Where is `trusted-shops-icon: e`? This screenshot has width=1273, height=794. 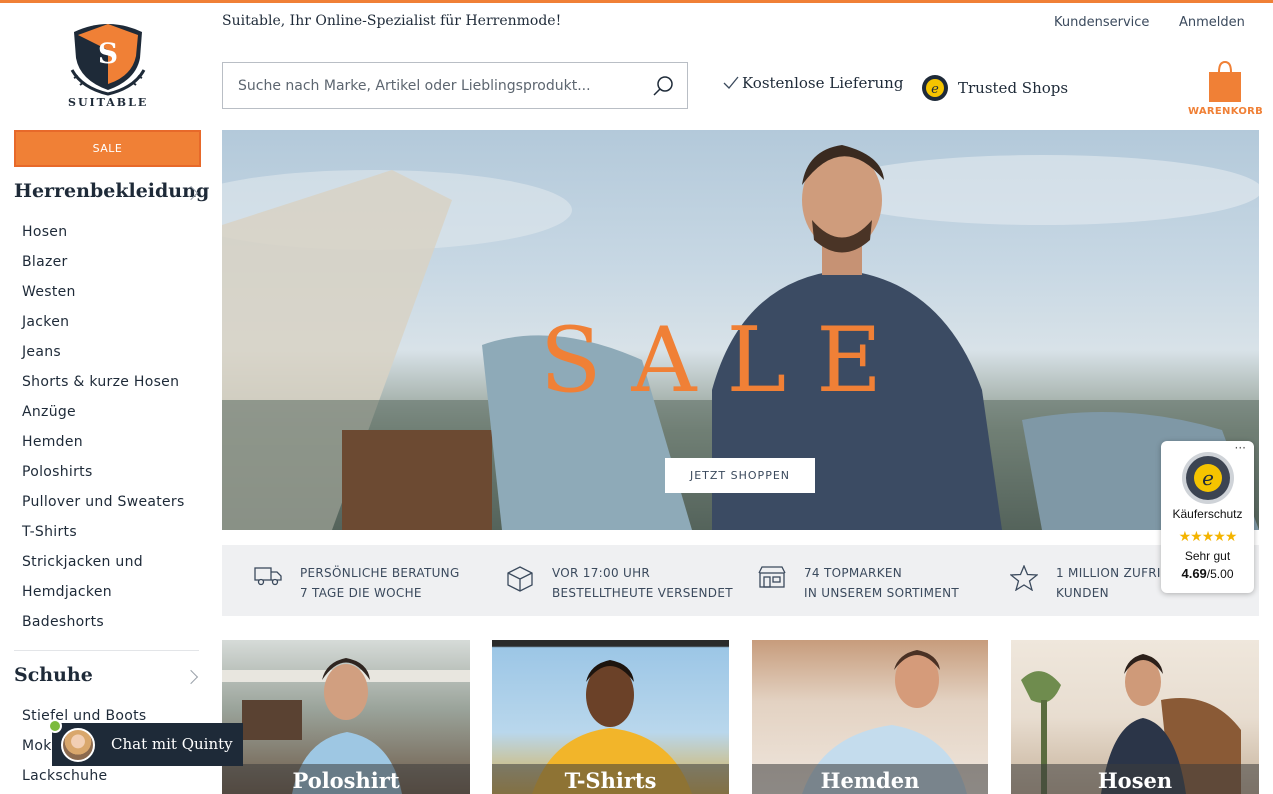 trusted-shops-icon: e is located at coordinates (935, 88).